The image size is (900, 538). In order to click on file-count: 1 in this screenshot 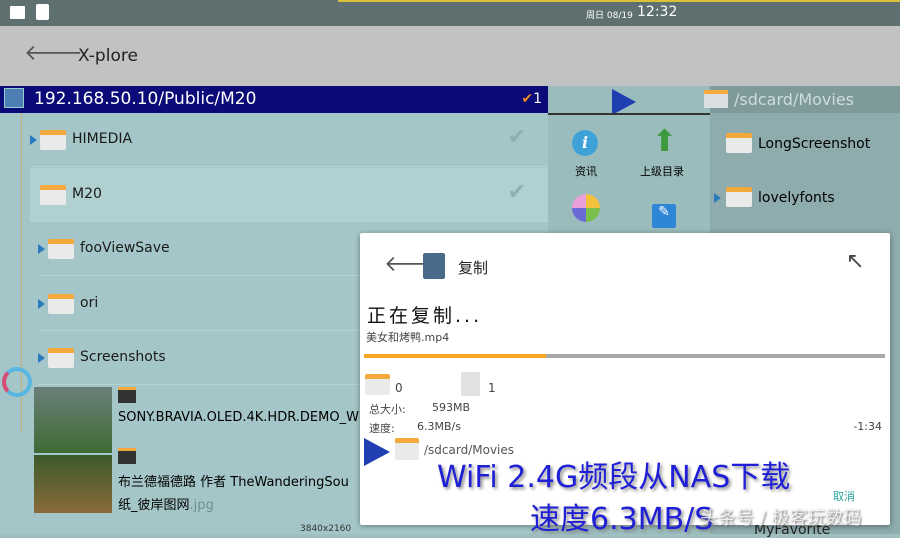, I will do `click(492, 388)`.